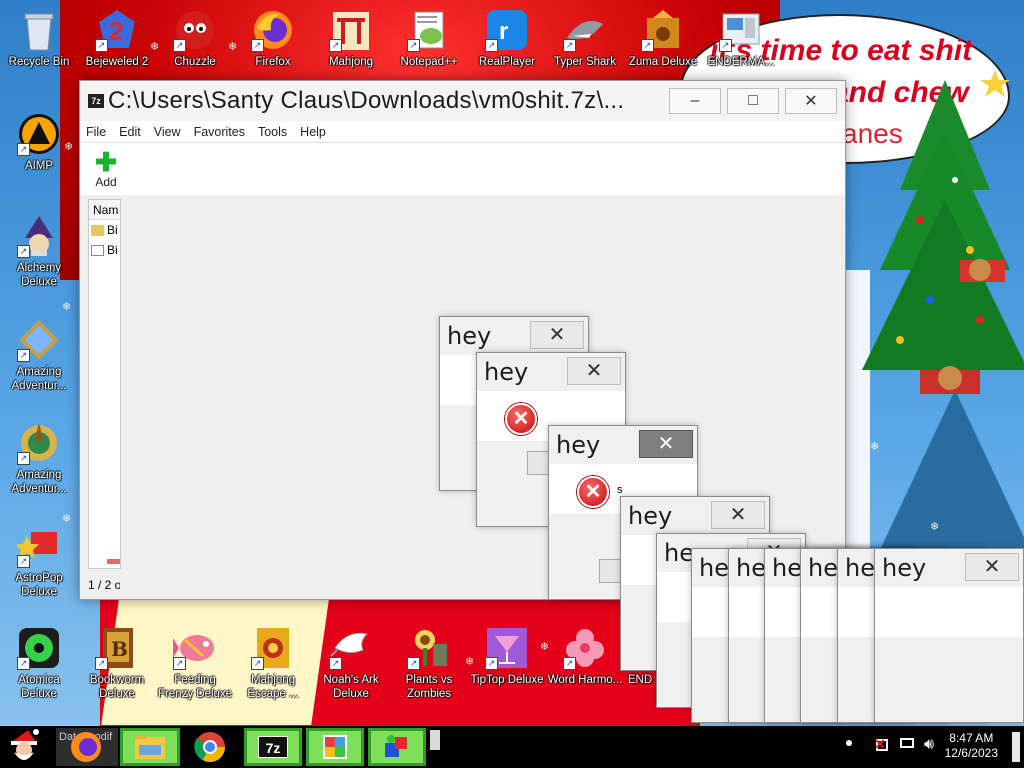 This screenshot has height=768, width=1024. I want to click on tray-dot, so click(851, 747).